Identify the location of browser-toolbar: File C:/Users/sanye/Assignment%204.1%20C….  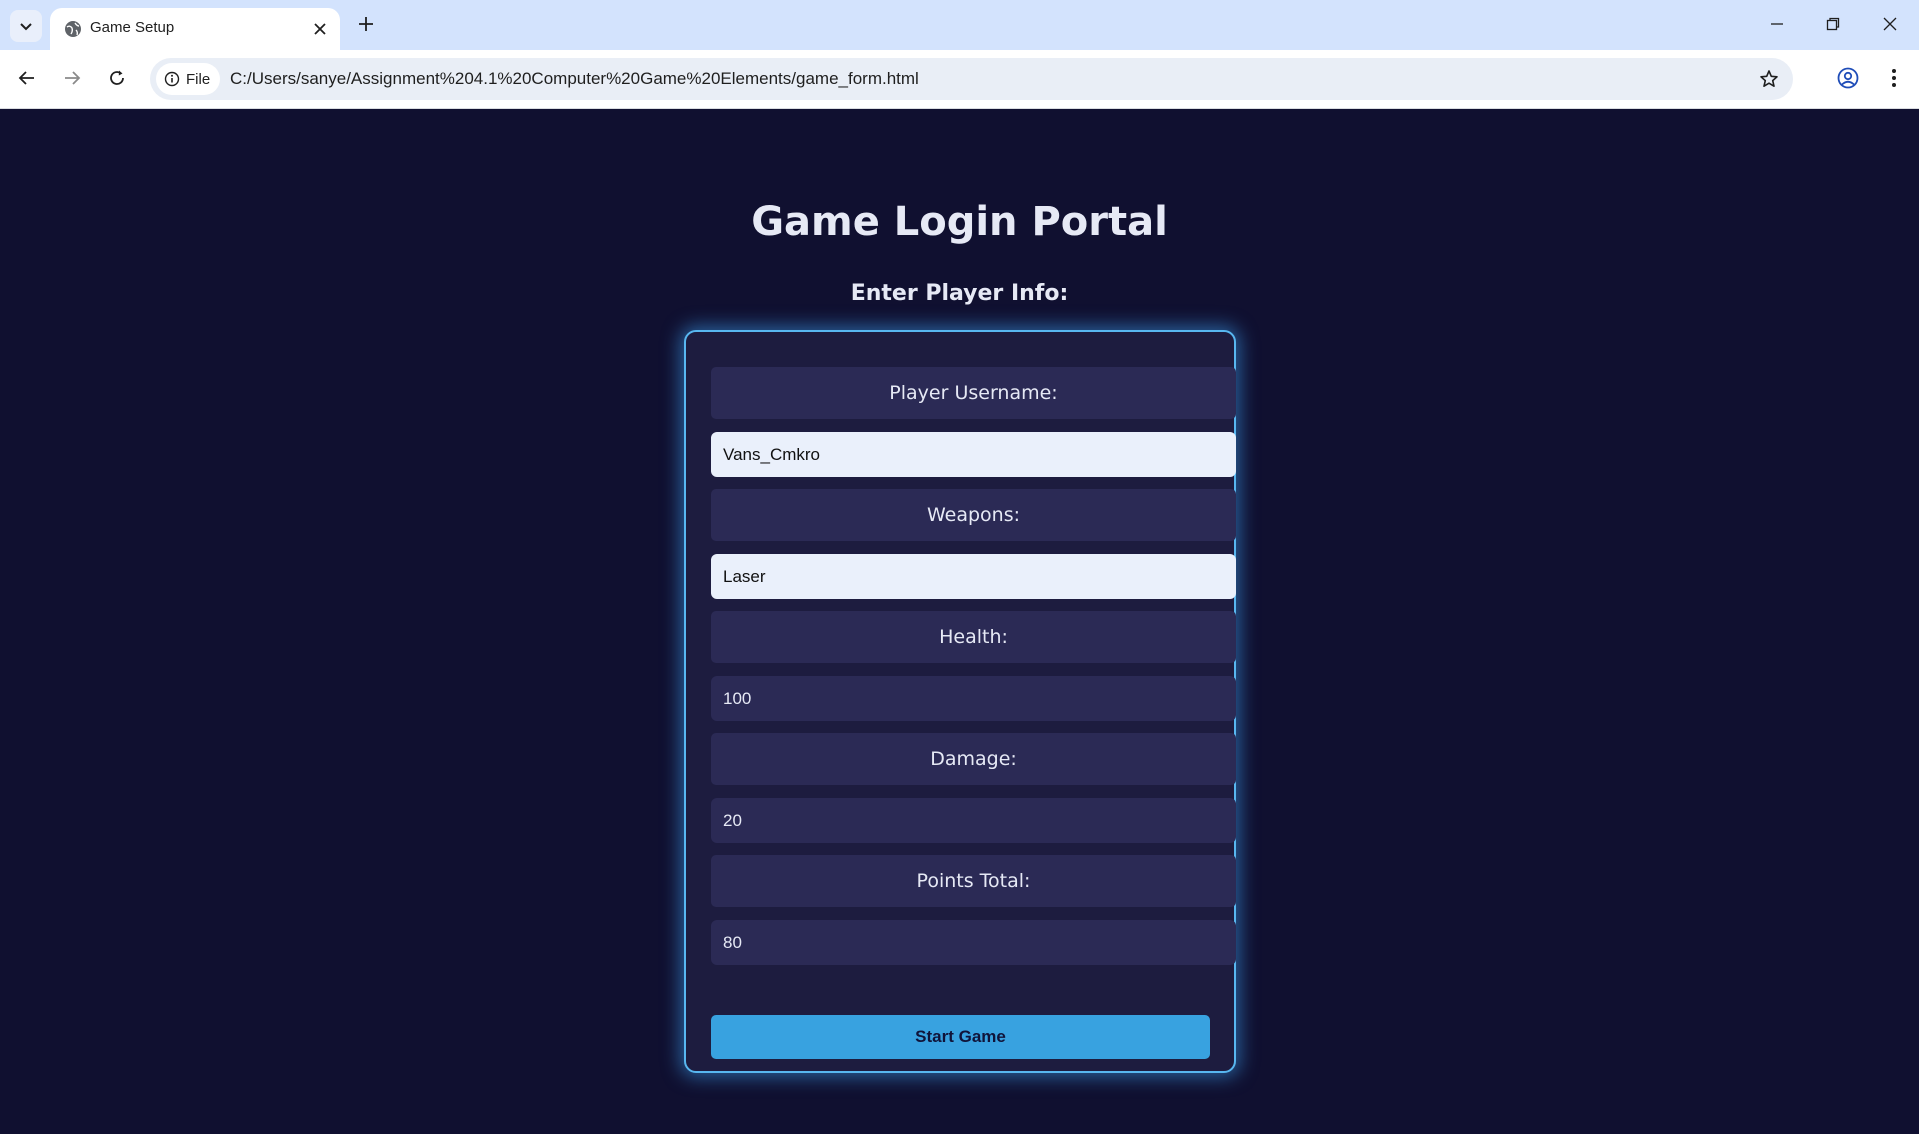
(959, 79).